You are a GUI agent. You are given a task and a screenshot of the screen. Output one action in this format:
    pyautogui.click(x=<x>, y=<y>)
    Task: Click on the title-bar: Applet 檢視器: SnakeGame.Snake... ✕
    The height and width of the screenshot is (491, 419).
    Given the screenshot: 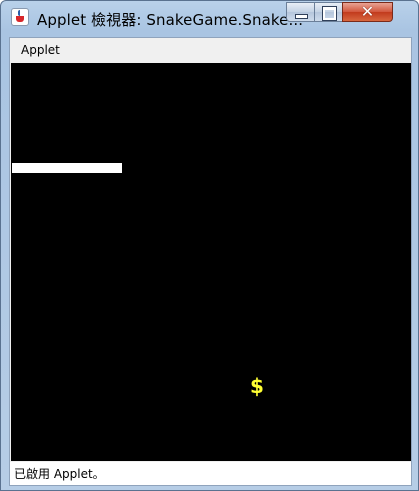 What is the action you would take?
    pyautogui.click(x=209, y=18)
    